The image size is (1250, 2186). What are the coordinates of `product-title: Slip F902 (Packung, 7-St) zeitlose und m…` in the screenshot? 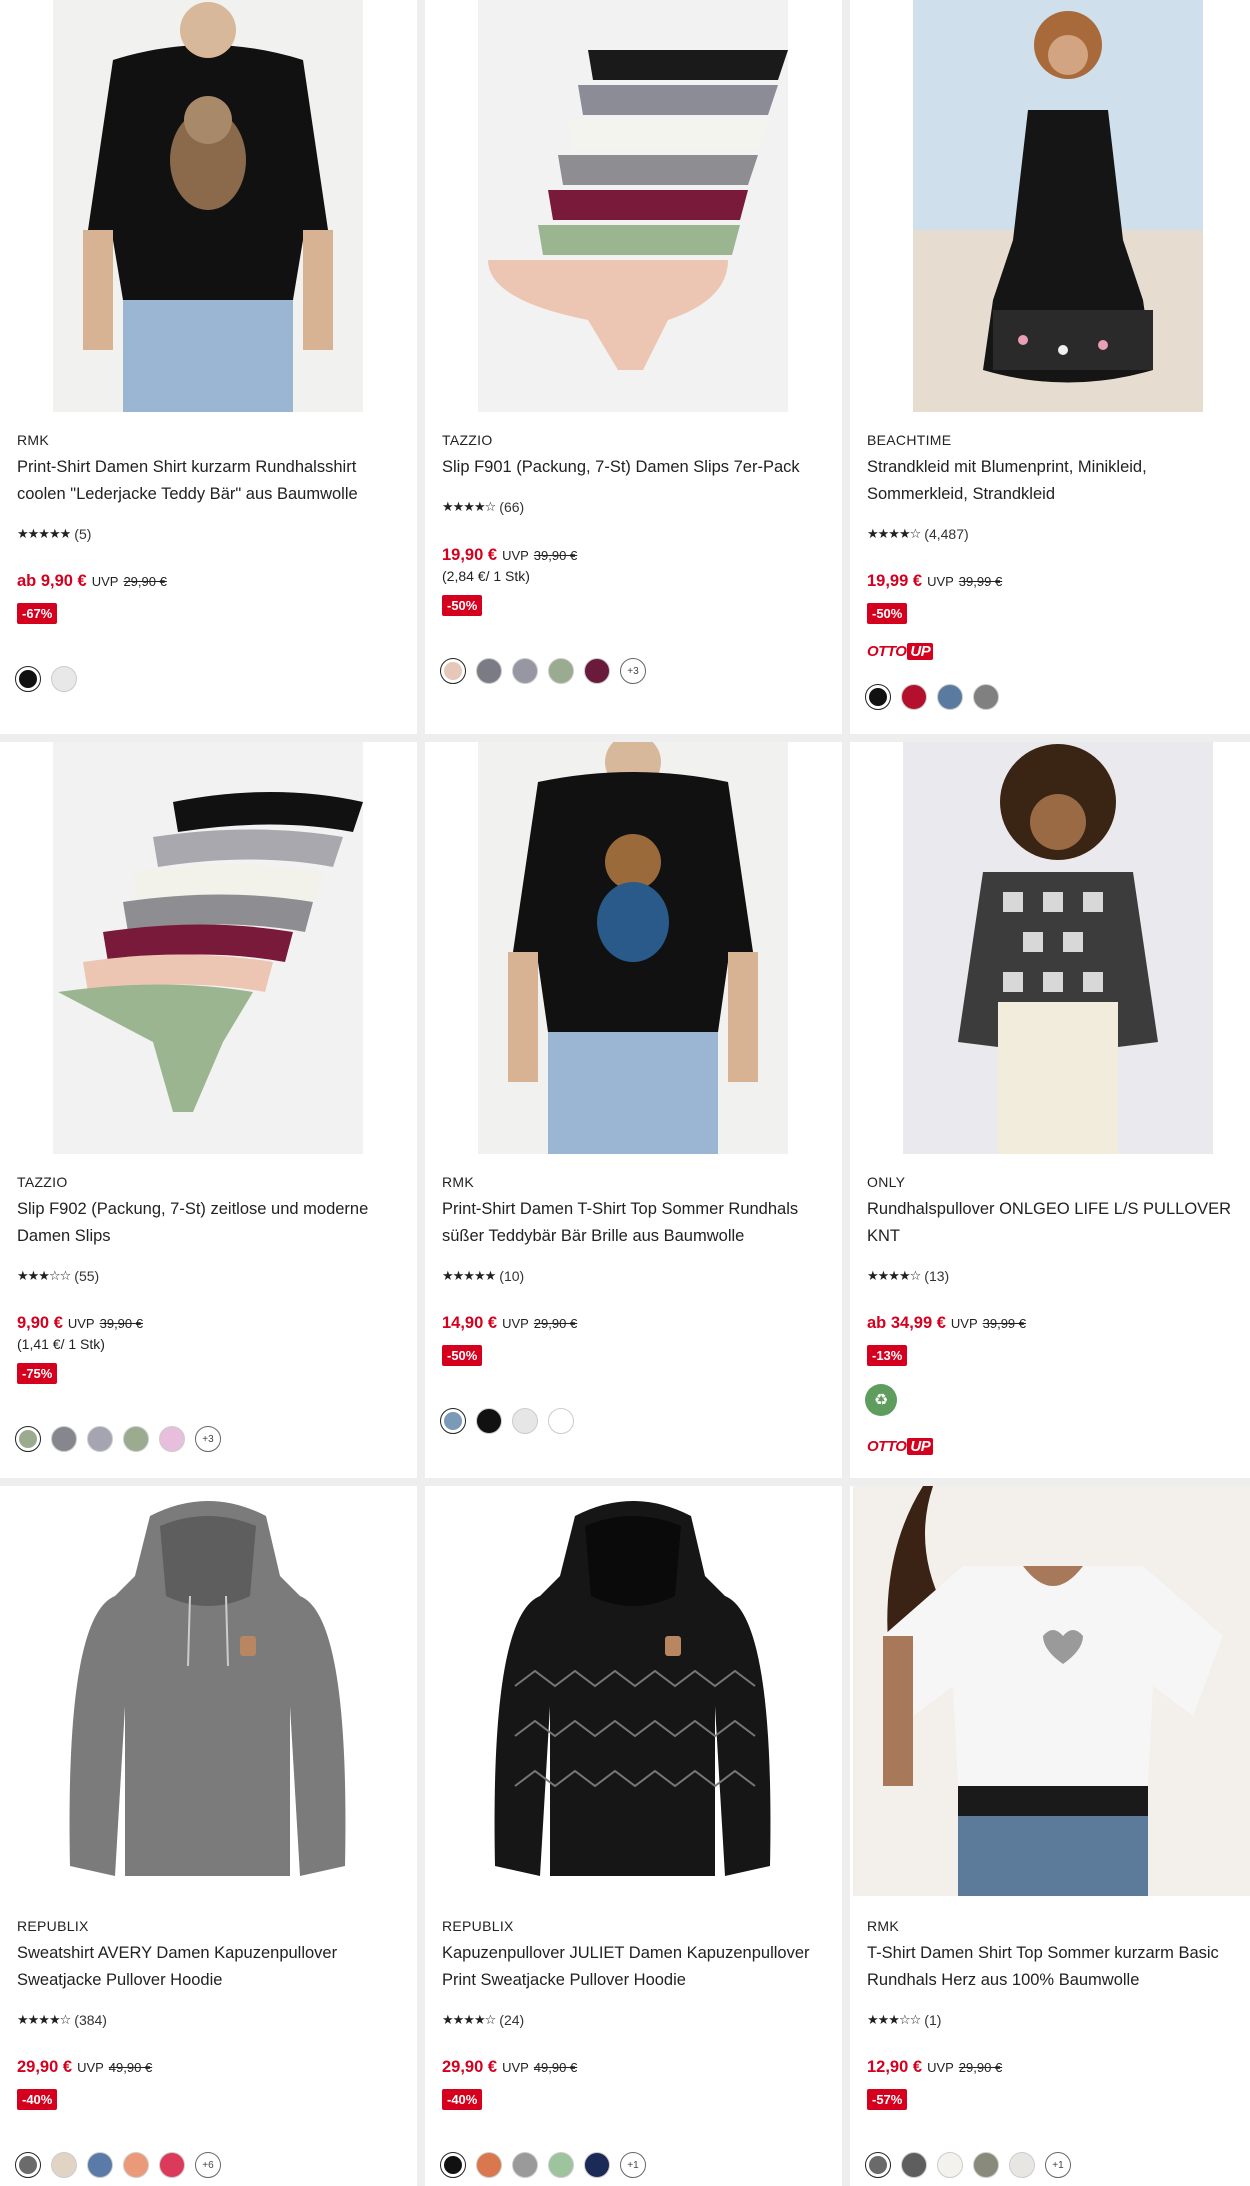 It's located at (207, 1223).